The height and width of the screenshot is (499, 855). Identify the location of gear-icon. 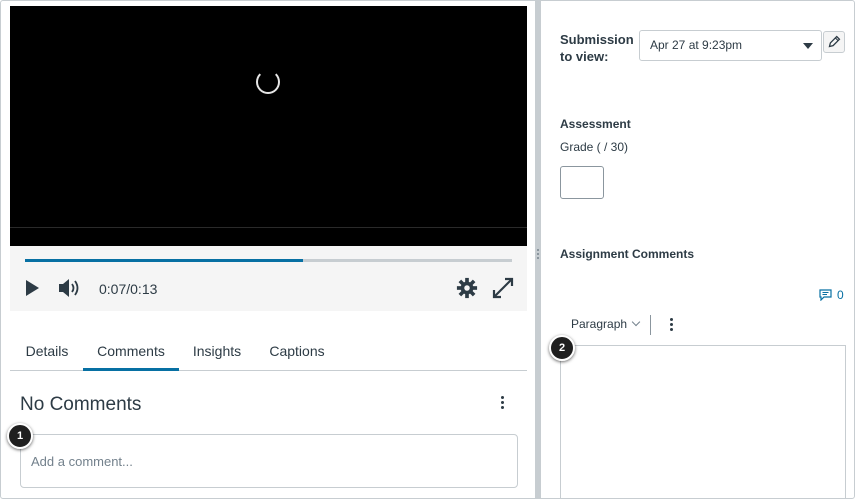
(467, 288).